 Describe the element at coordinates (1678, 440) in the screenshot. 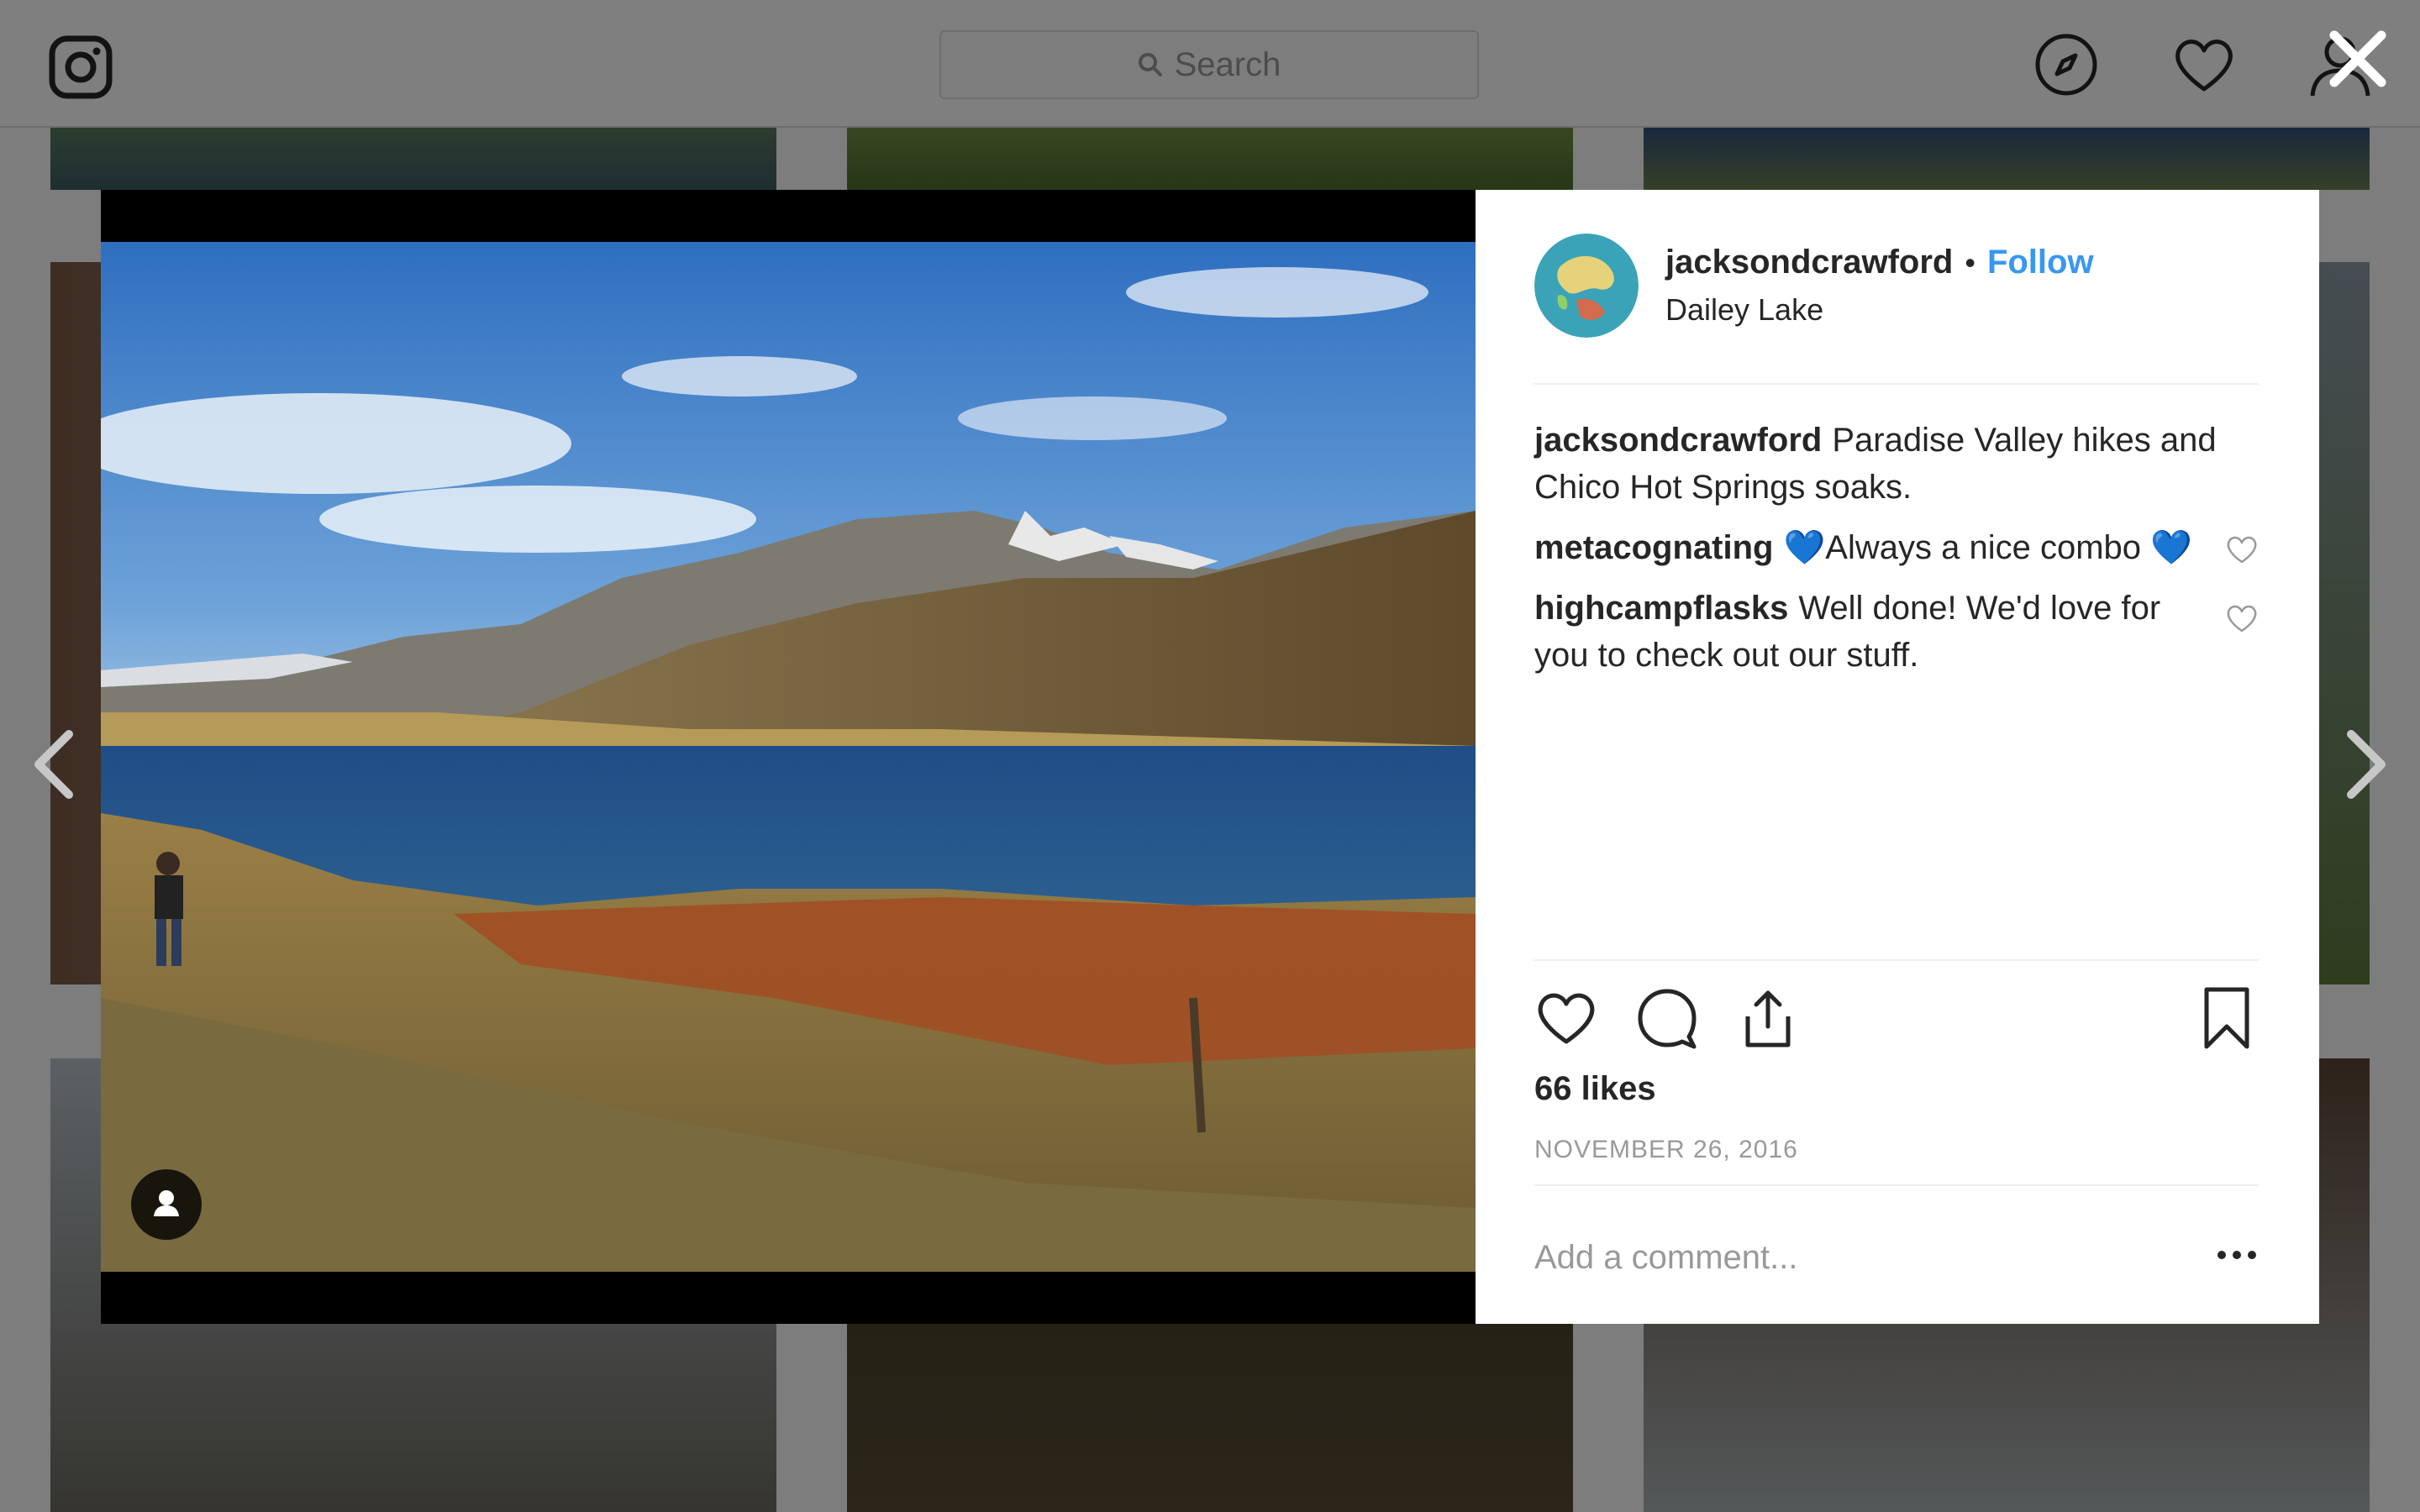

I see `caption-username-link: jacksondcrawford` at that location.